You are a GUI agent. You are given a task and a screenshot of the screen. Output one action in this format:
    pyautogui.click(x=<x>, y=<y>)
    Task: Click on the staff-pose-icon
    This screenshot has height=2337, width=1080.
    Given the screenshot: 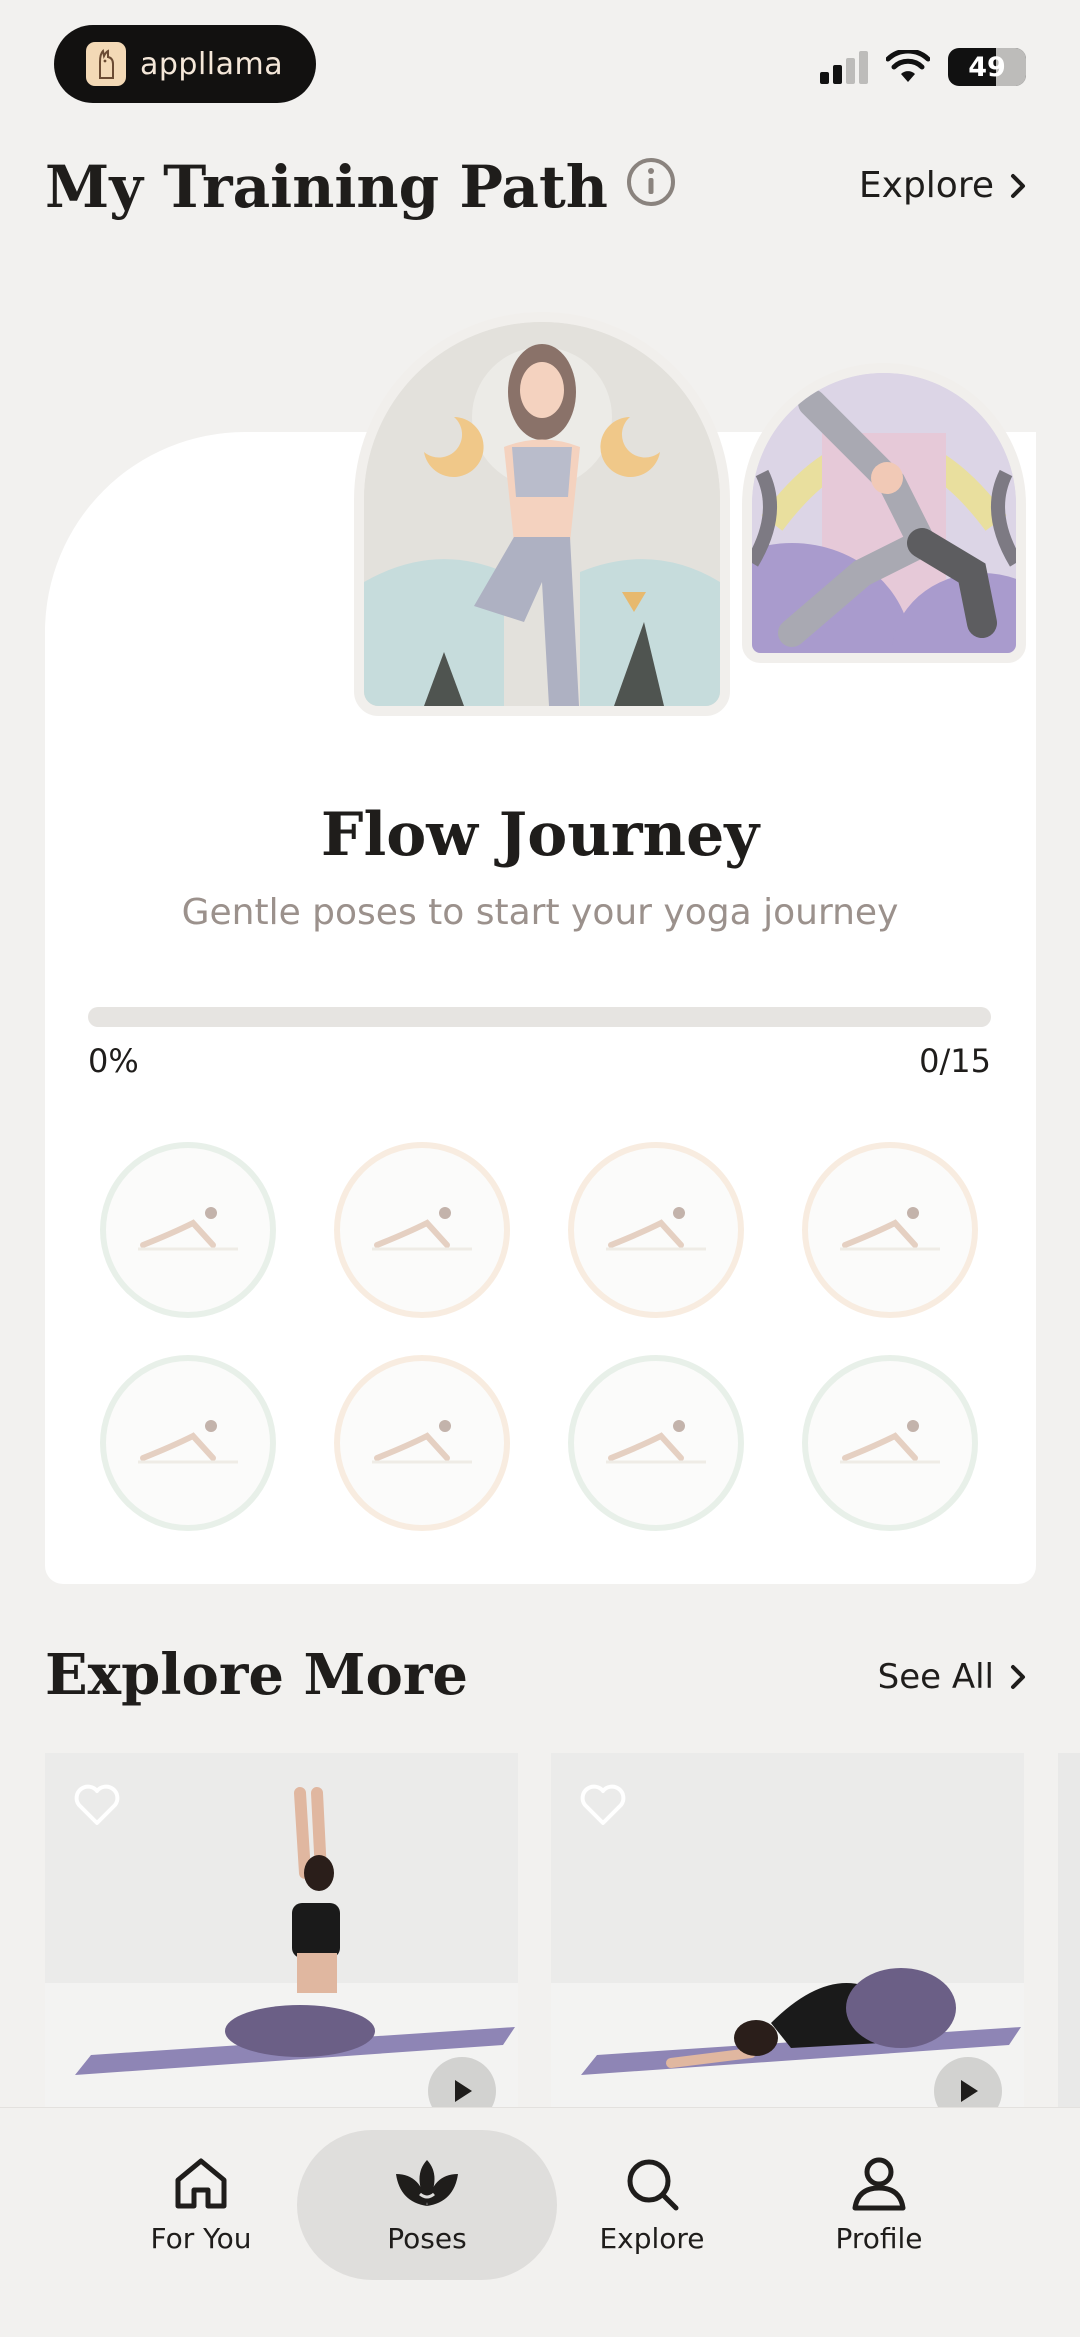 What is the action you would take?
    pyautogui.click(x=890, y=1230)
    